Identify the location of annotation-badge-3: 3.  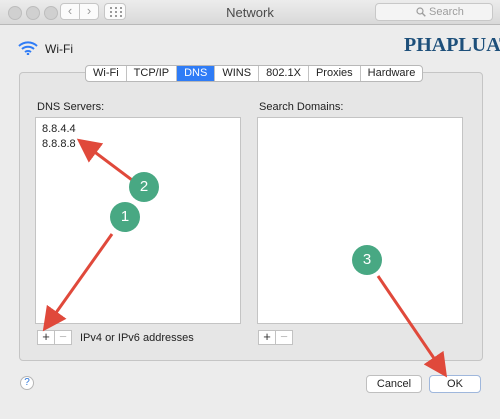
(367, 260).